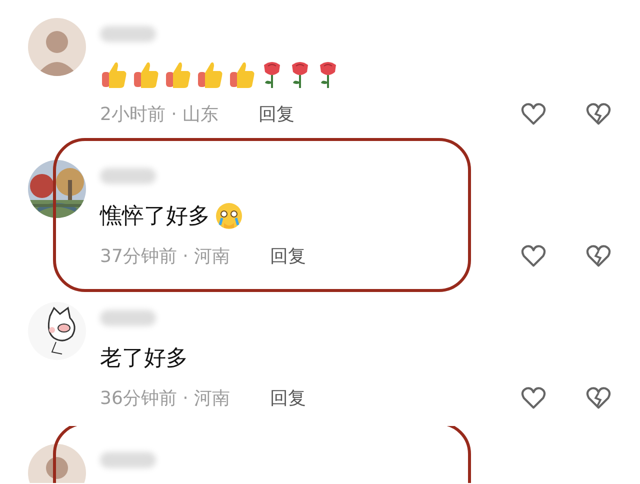 The image size is (640, 484). I want to click on comment-text: 老了好多, so click(144, 358).